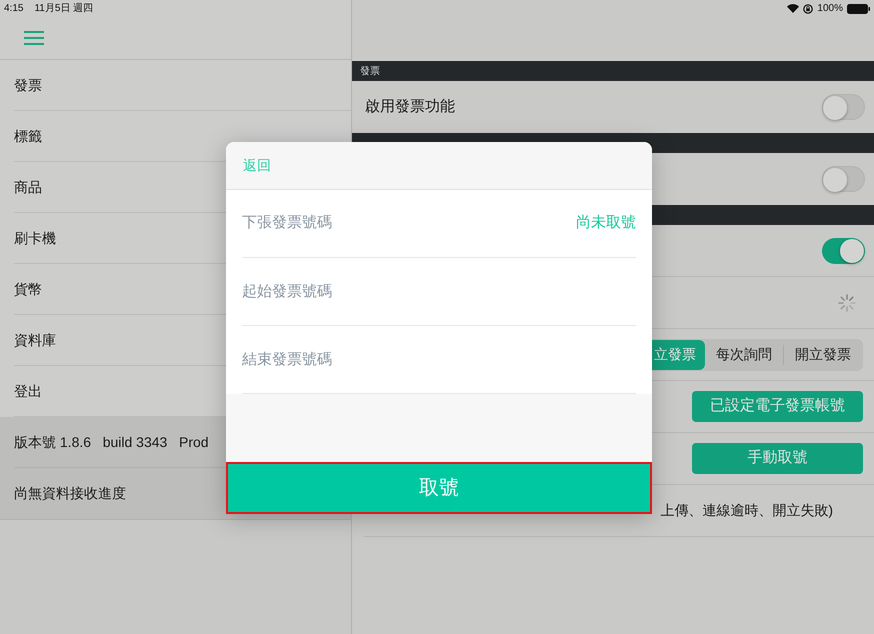 This screenshot has width=874, height=634. What do you see at coordinates (606, 223) in the screenshot?
I see `status-value: 尚未取號` at bounding box center [606, 223].